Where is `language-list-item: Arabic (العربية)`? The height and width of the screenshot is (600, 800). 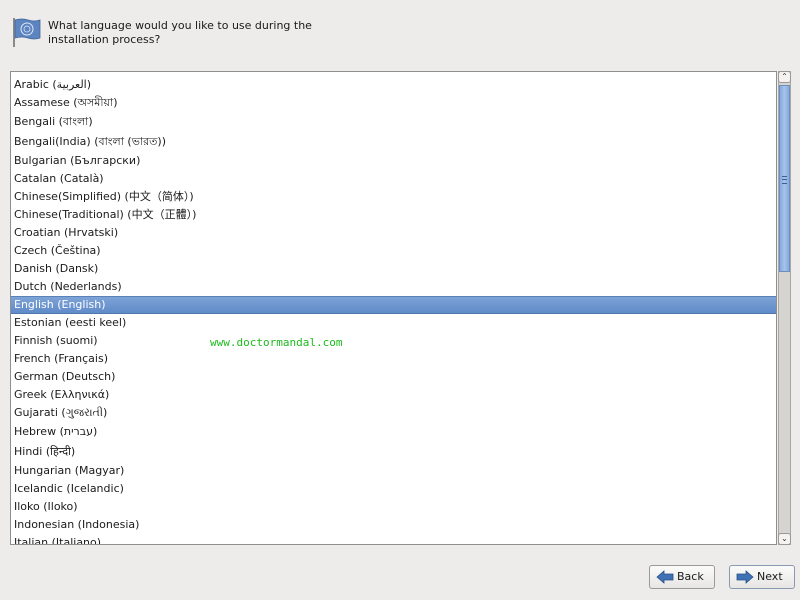 language-list-item: Arabic (العربية) is located at coordinates (393, 85).